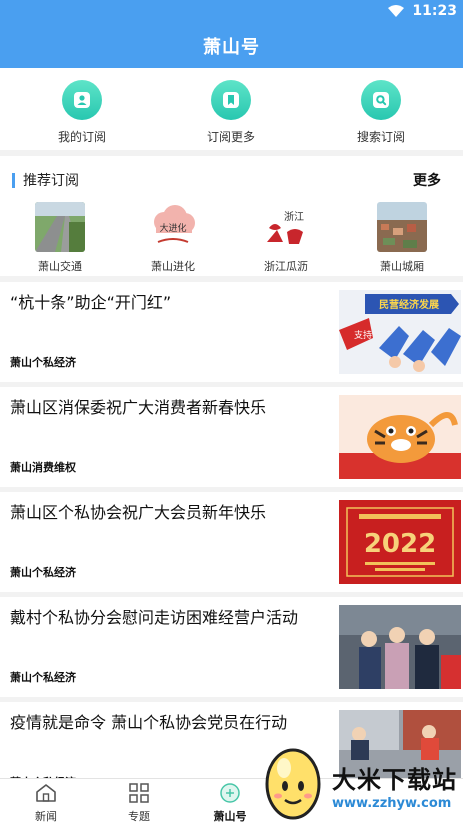 This screenshot has width=463, height=823. I want to click on recommend-item-xiaoshan-chengxiang: 萧山城厢, so click(402, 238).